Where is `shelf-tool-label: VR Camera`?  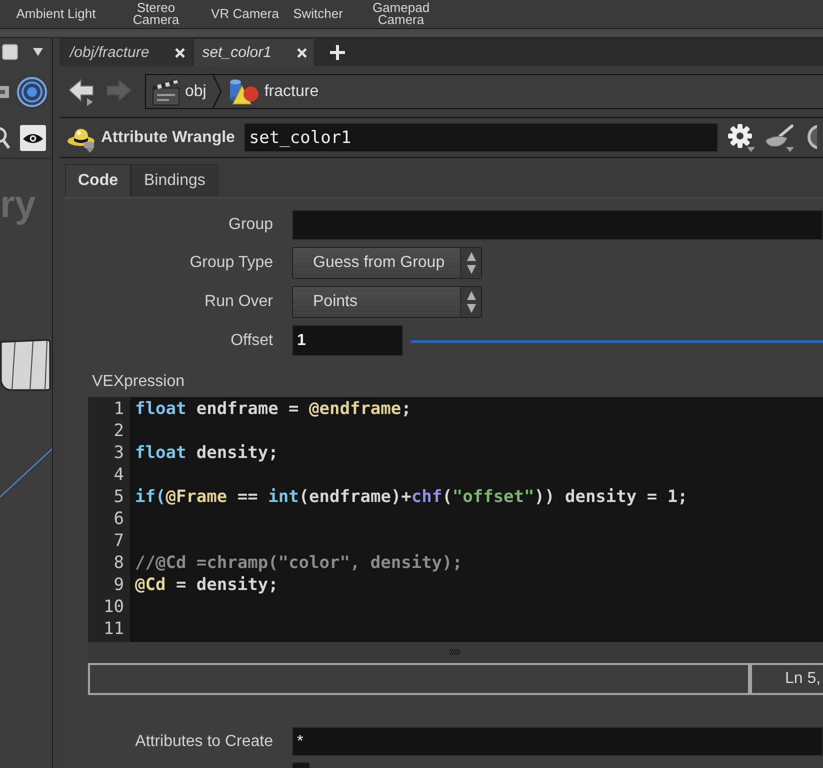 shelf-tool-label: VR Camera is located at coordinates (245, 14).